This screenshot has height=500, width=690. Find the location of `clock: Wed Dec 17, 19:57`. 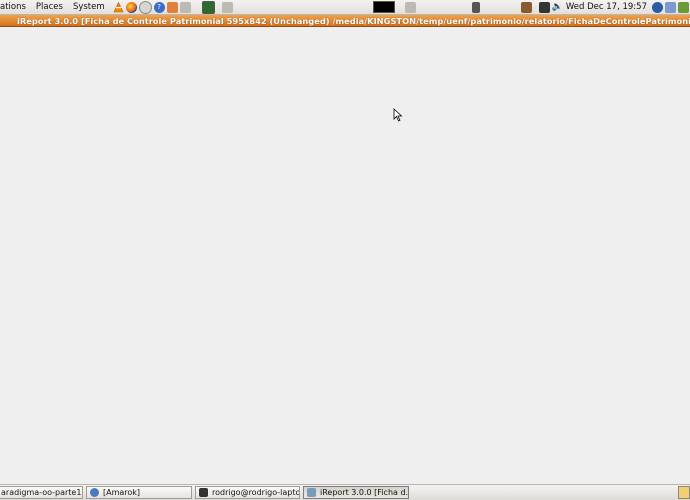

clock: Wed Dec 17, 19:57 is located at coordinates (606, 7).